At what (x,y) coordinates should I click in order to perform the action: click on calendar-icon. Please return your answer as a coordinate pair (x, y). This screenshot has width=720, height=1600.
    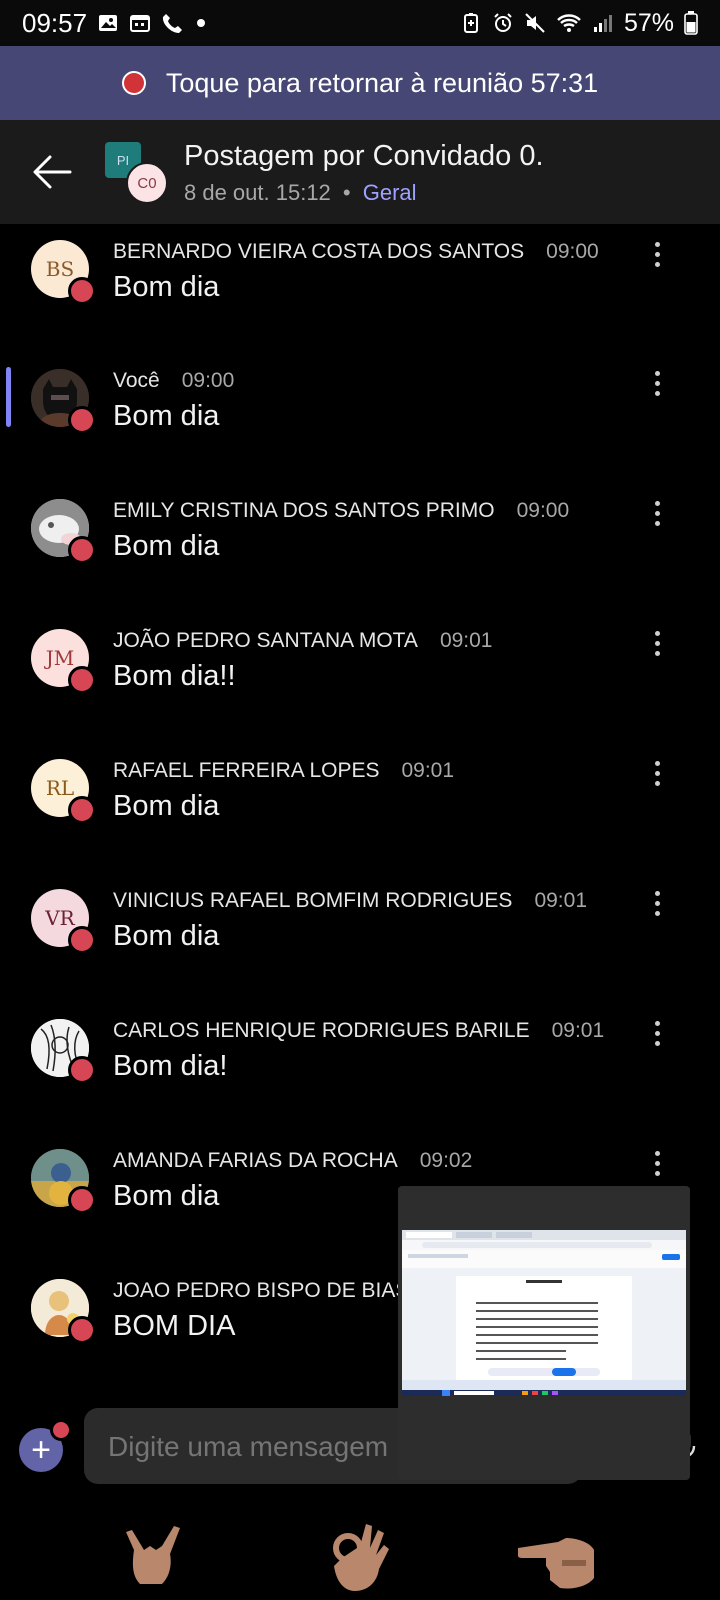
    Looking at the image, I should click on (140, 23).